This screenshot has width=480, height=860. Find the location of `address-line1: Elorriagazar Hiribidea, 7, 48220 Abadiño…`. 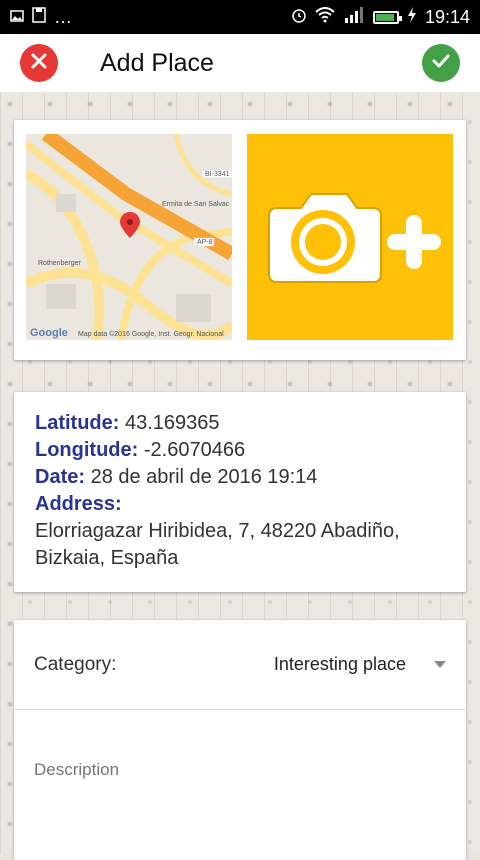

address-line1: Elorriagazar Hiribidea, 7, 48220 Abadiño… is located at coordinates (217, 531).